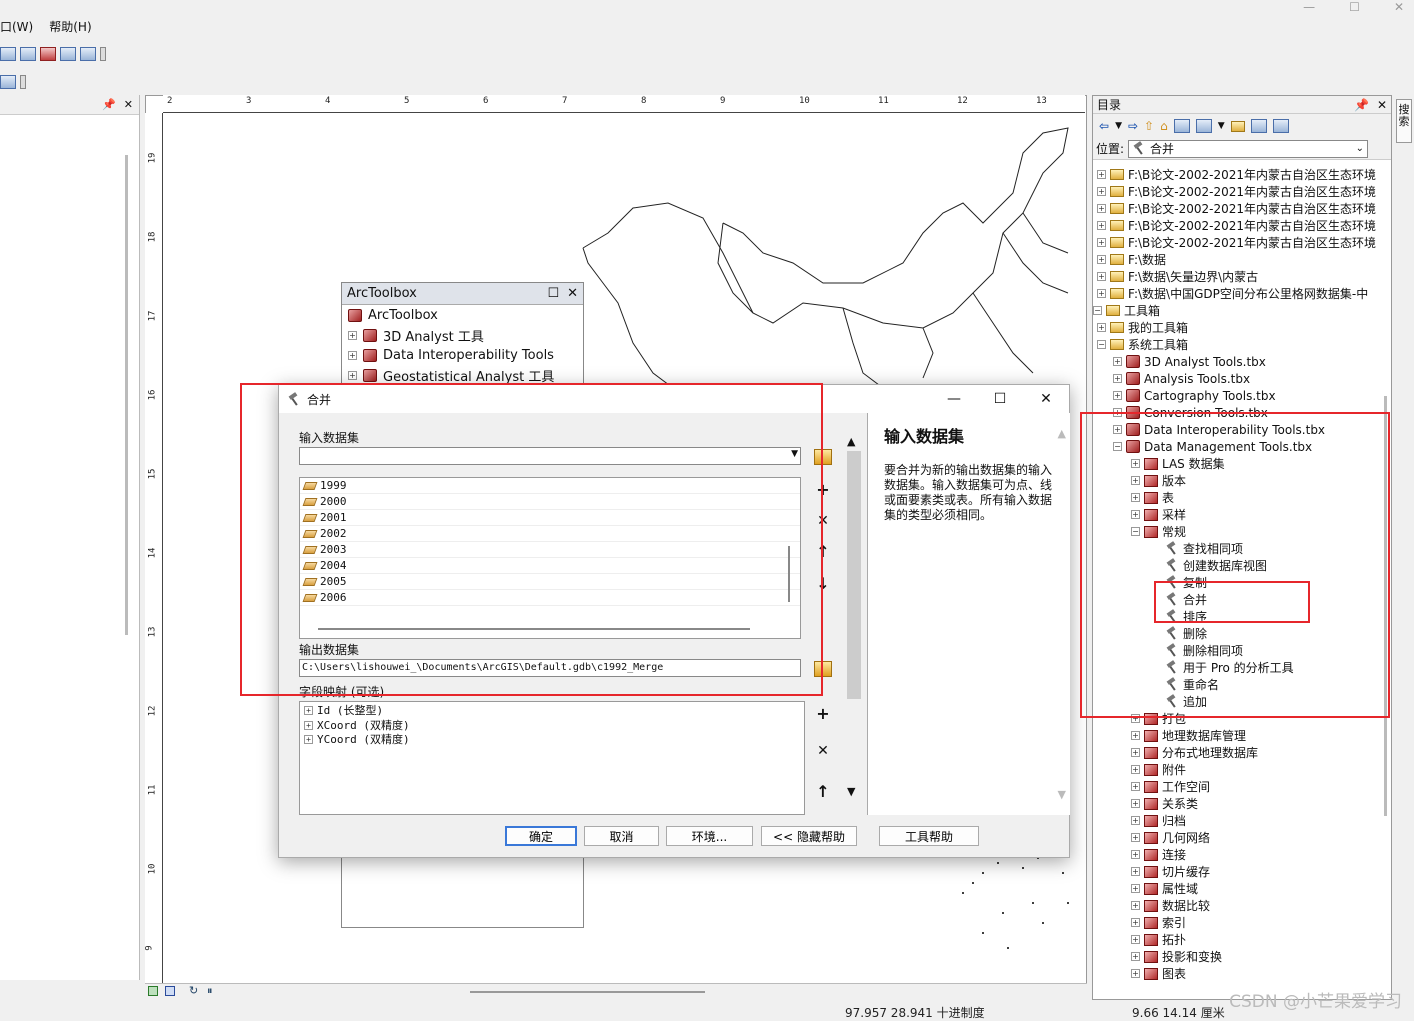 The image size is (1414, 1021). What do you see at coordinates (1236, 837) in the screenshot?
I see `catalog-tree-item: +几何网络` at bounding box center [1236, 837].